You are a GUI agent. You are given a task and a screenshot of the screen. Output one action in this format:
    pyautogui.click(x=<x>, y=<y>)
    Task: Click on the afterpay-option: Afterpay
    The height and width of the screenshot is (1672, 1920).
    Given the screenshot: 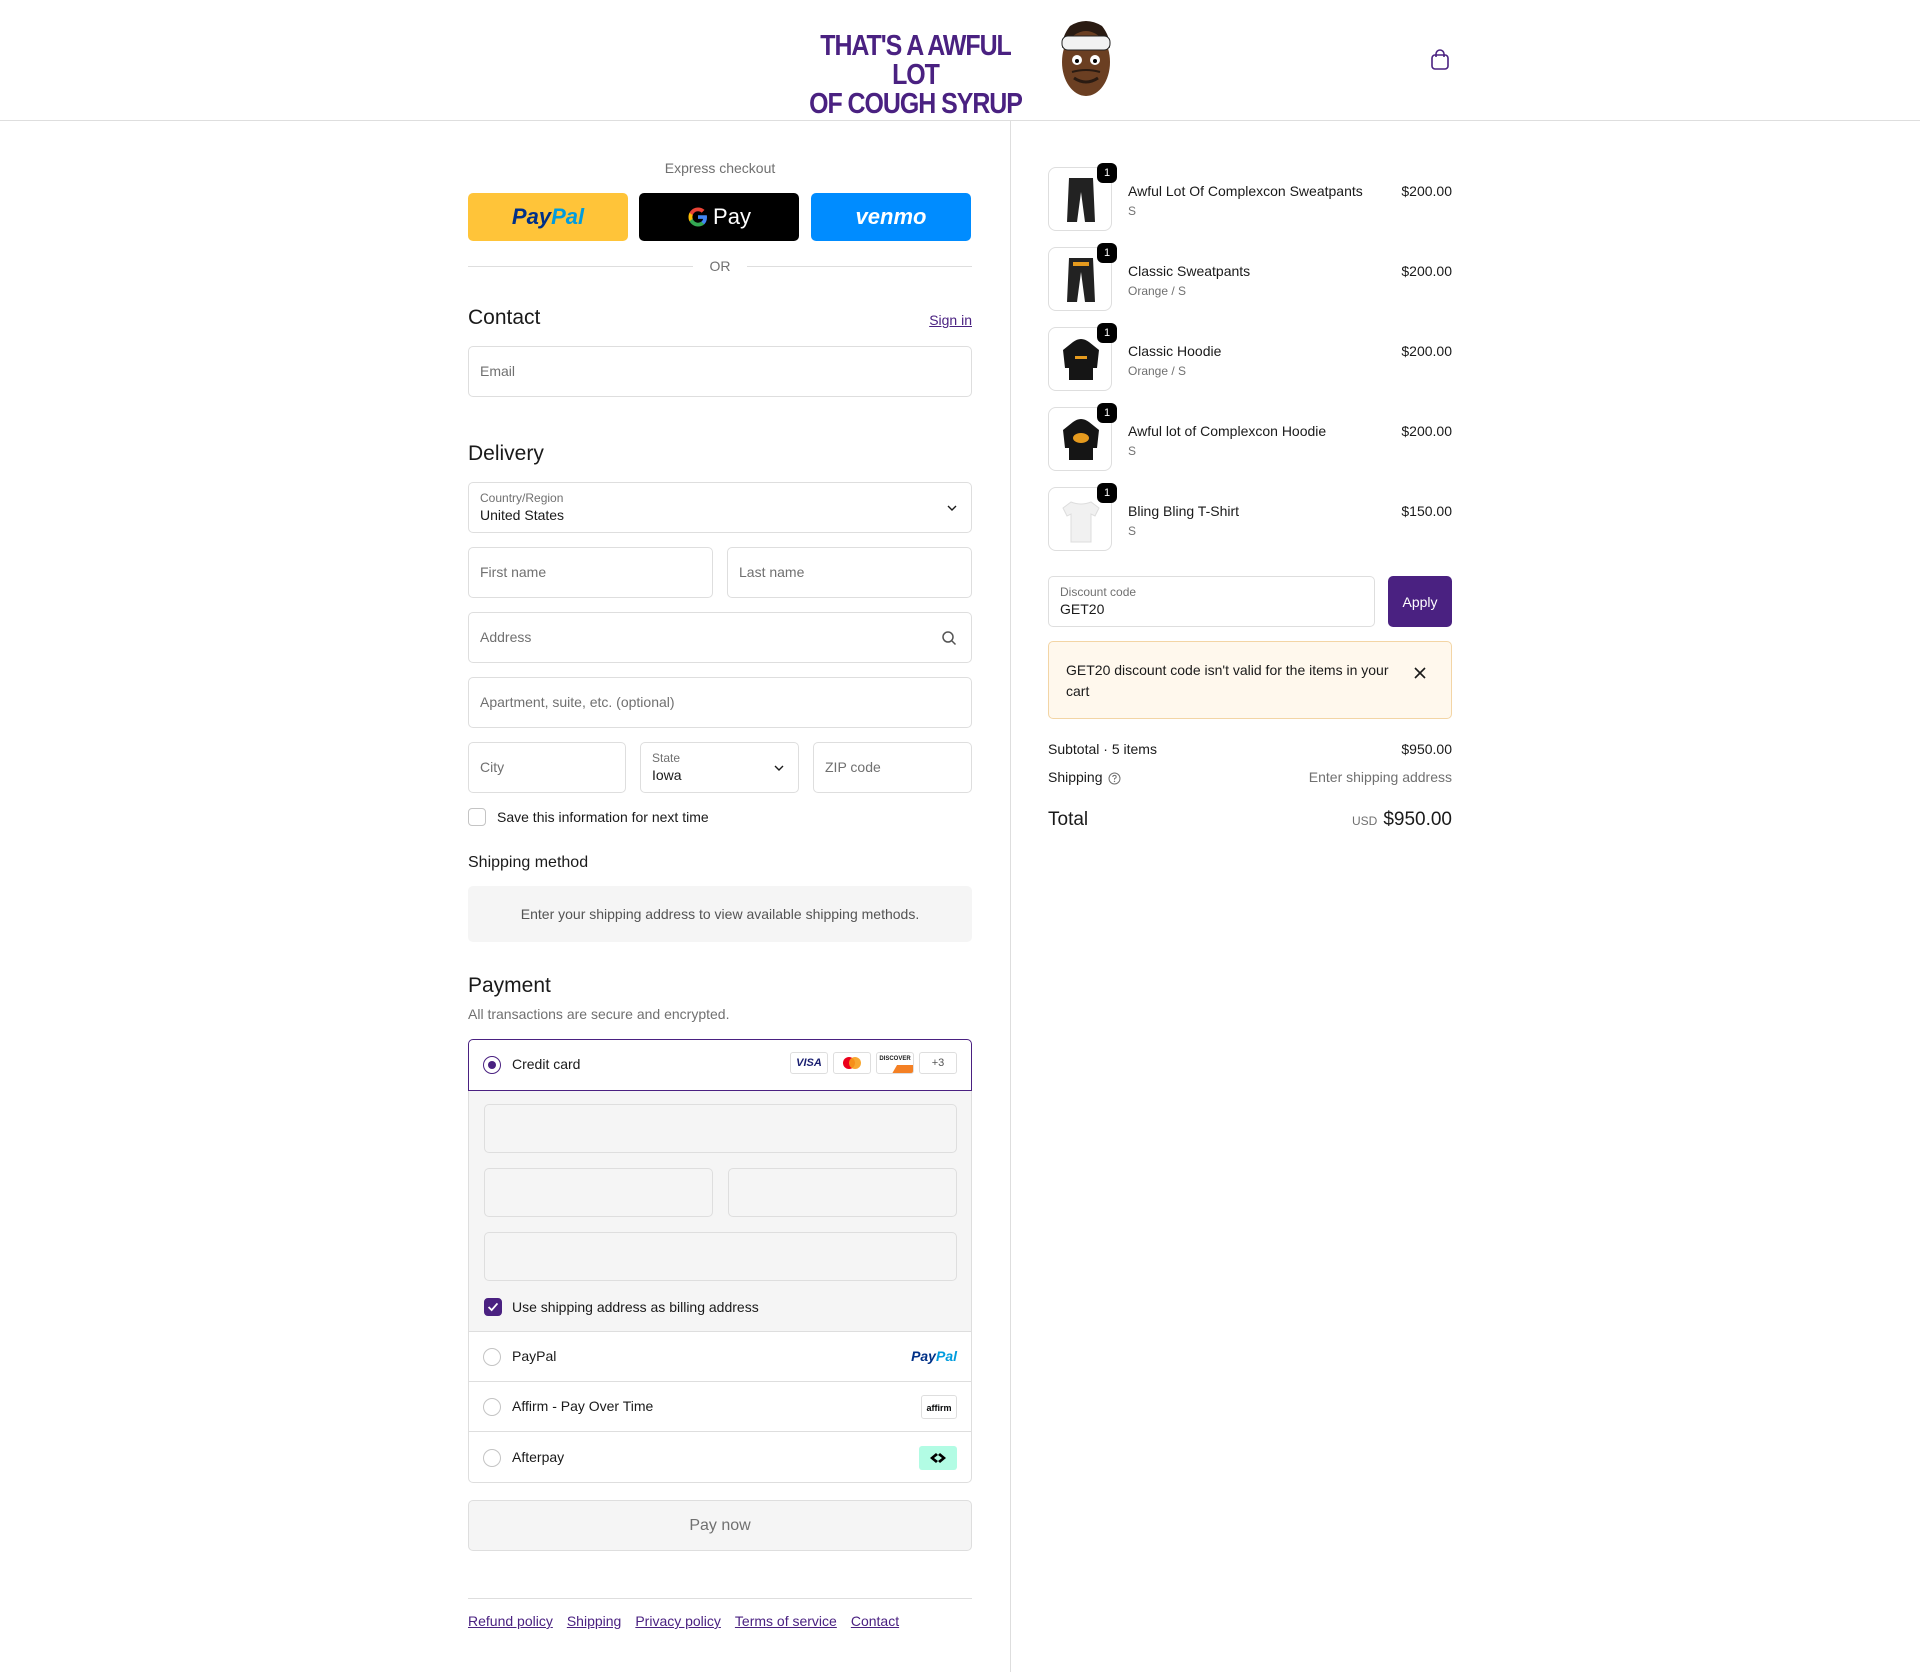 What is the action you would take?
    pyautogui.click(x=720, y=1457)
    